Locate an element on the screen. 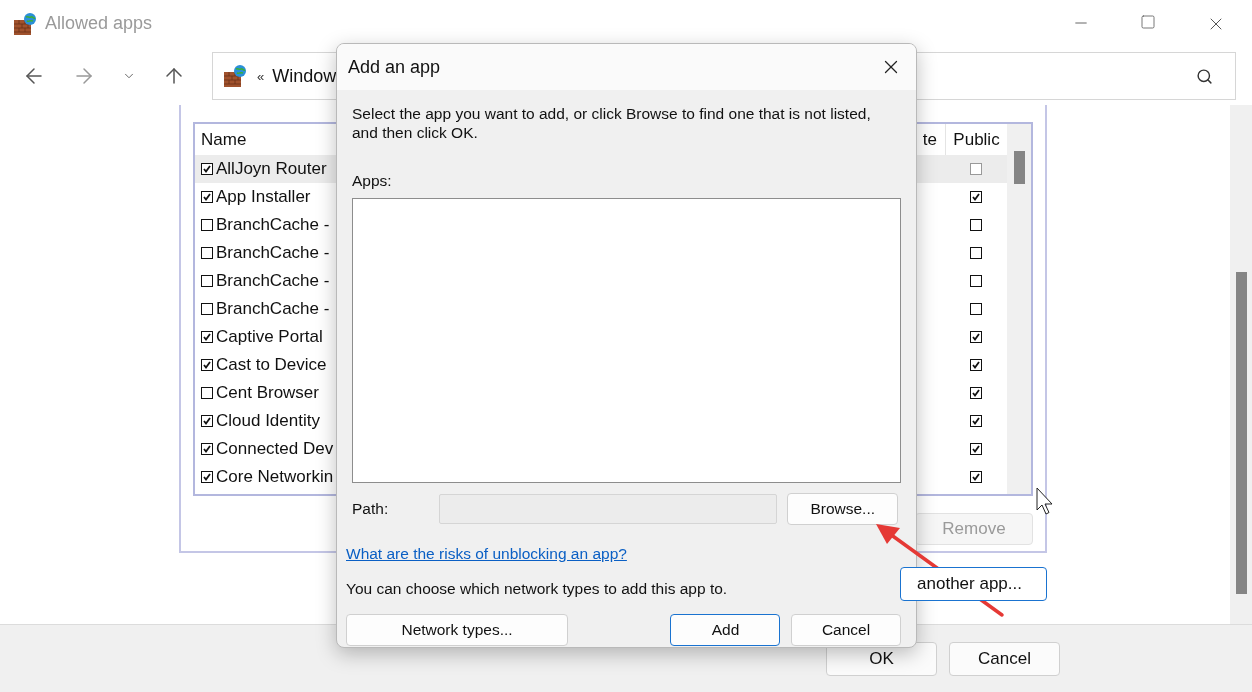 This screenshot has width=1252, height=692. apps-label: Apps: is located at coordinates (372, 181).